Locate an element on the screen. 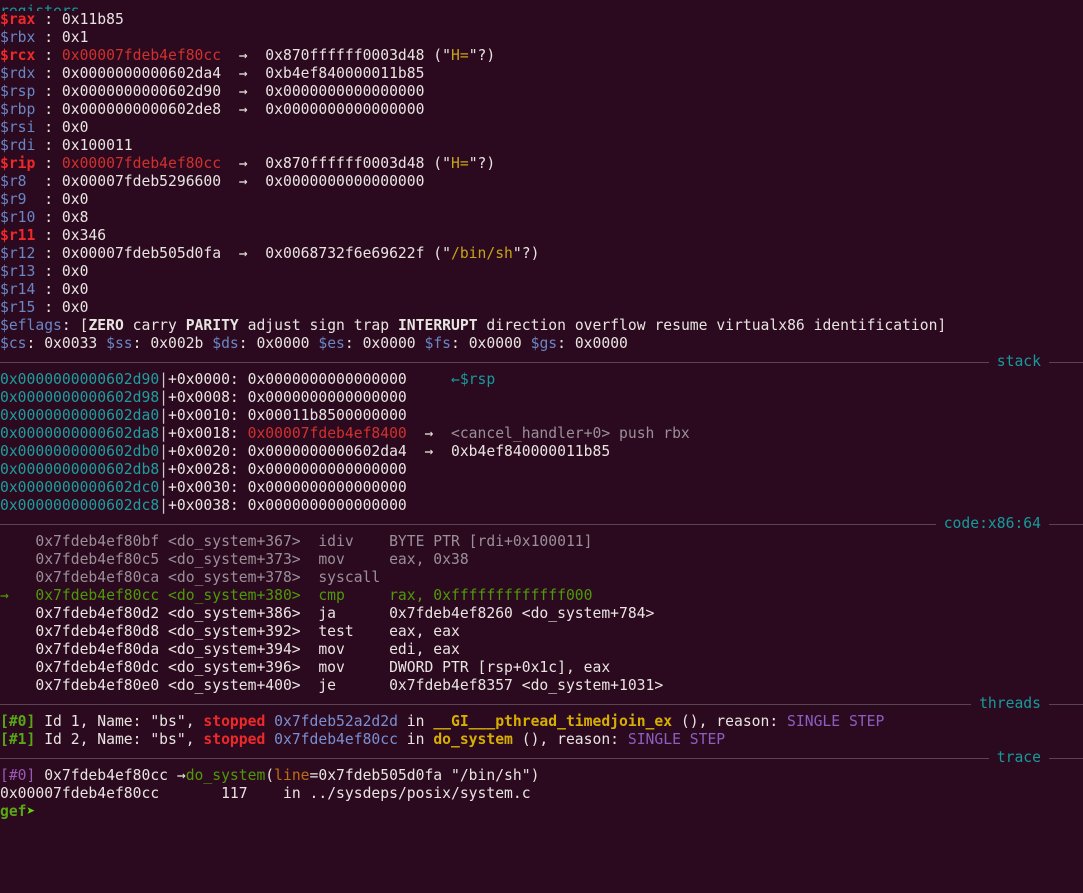  eflags-flag: resume is located at coordinates (681, 325).